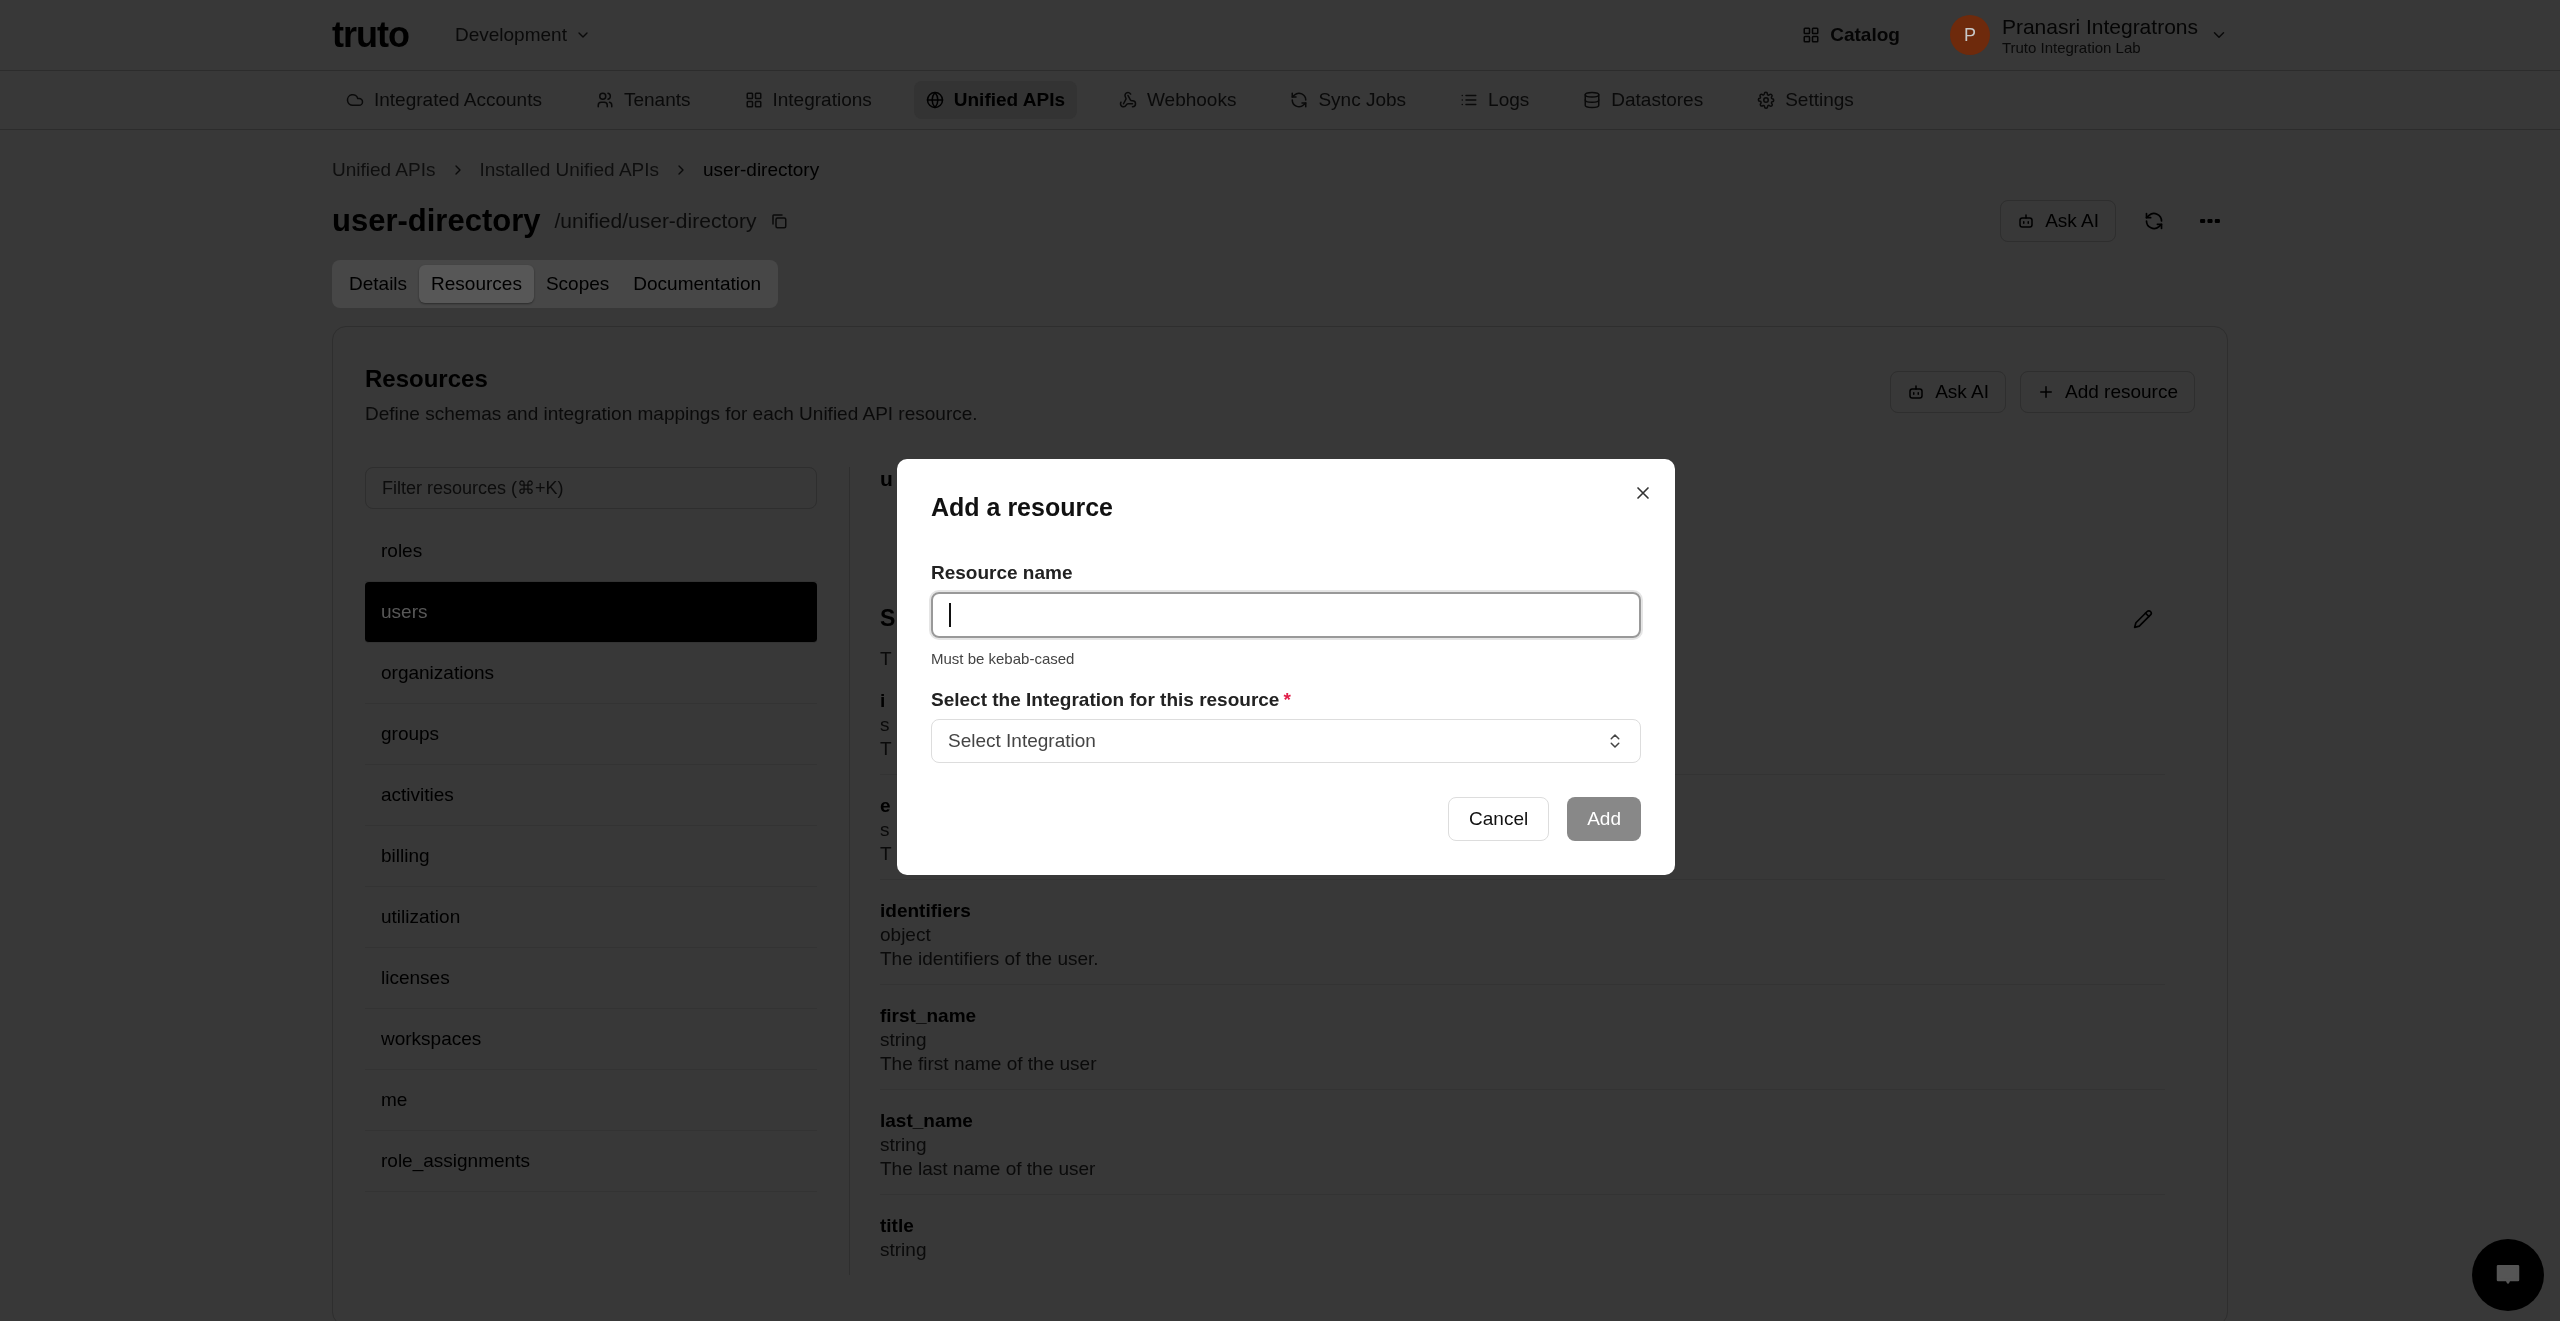 The height and width of the screenshot is (1321, 2560). I want to click on avatar: P, so click(1969, 35).